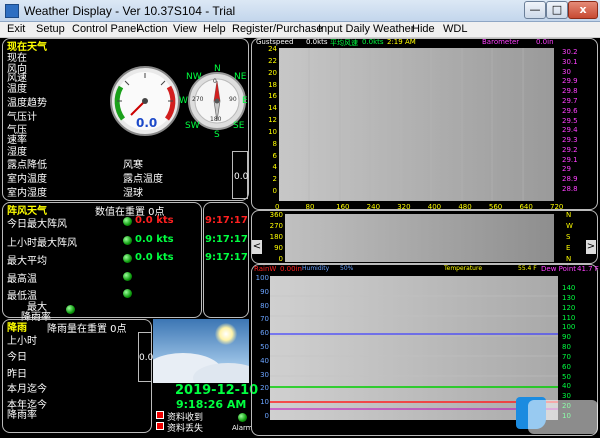  Describe the element at coordinates (257, 247) in the screenshot. I see `graph-prev-button: <` at that location.